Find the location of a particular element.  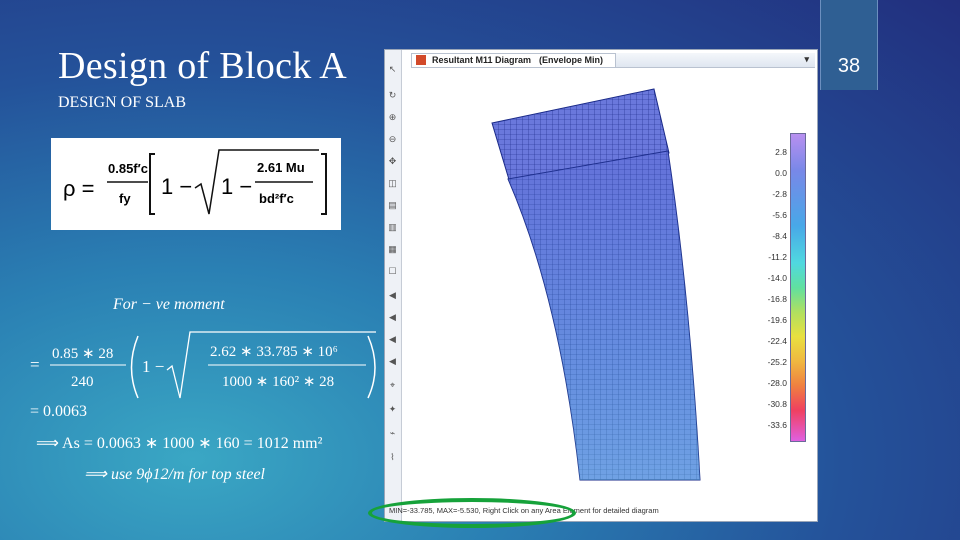

formula-inner-num: 2.61 Mu is located at coordinates (281, 167).